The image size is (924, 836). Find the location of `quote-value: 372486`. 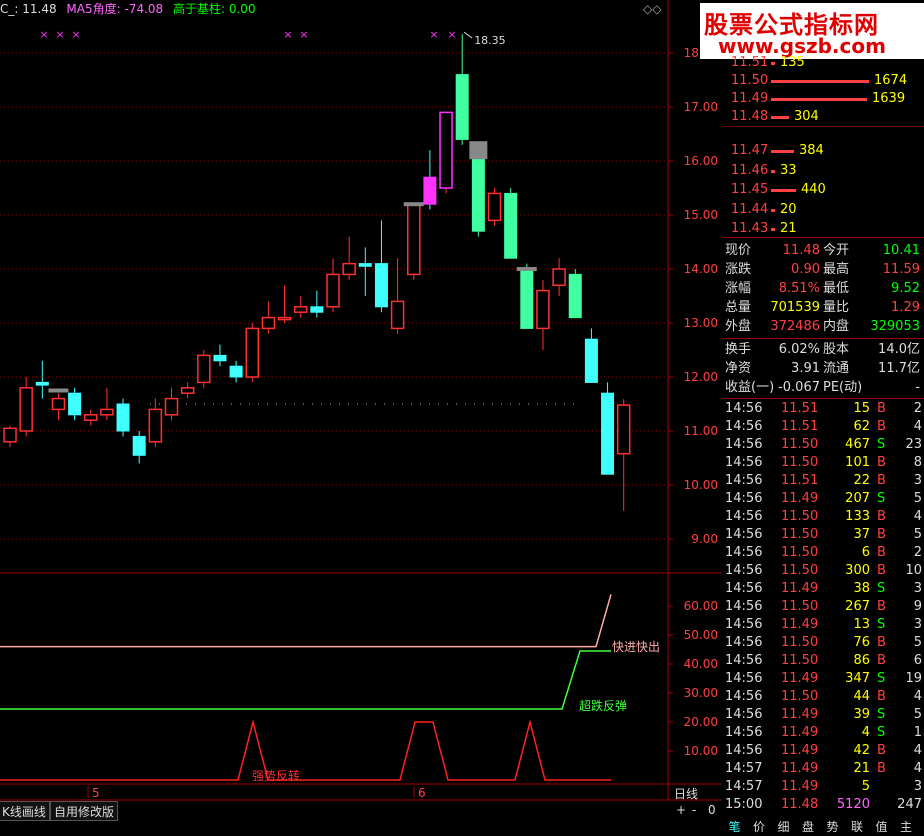

quote-value: 372486 is located at coordinates (795, 326).